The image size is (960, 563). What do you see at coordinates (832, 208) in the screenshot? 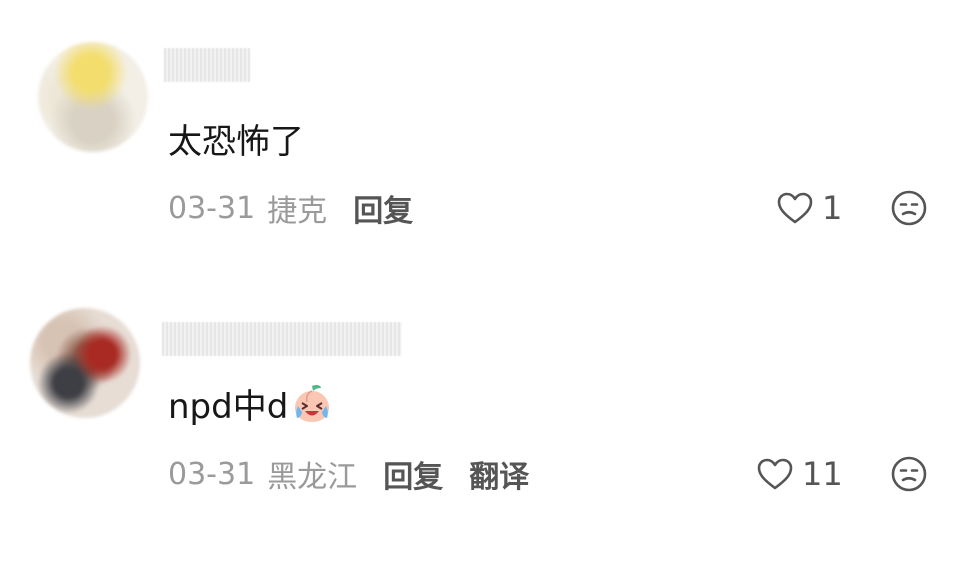
I see `like-count: 1` at bounding box center [832, 208].